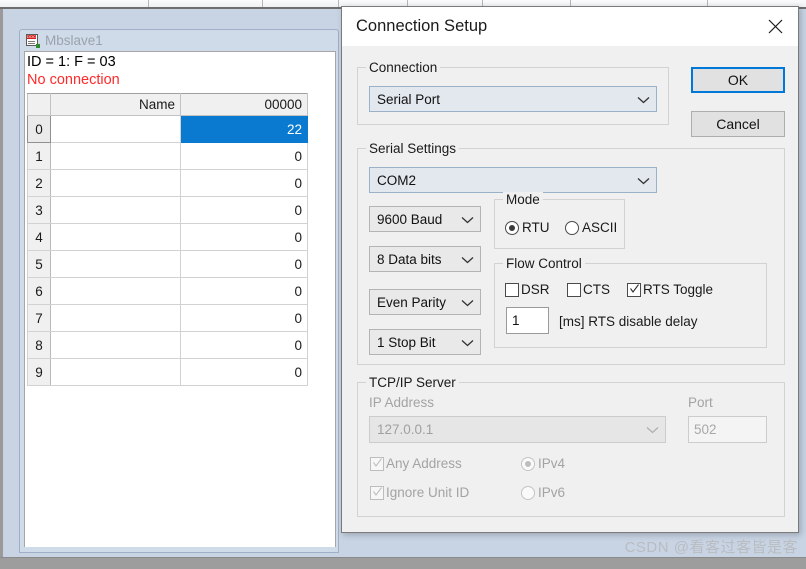 The width and height of the screenshot is (806, 569). I want to click on mdi-titlebar: DOC Mbslave1, so click(179, 40).